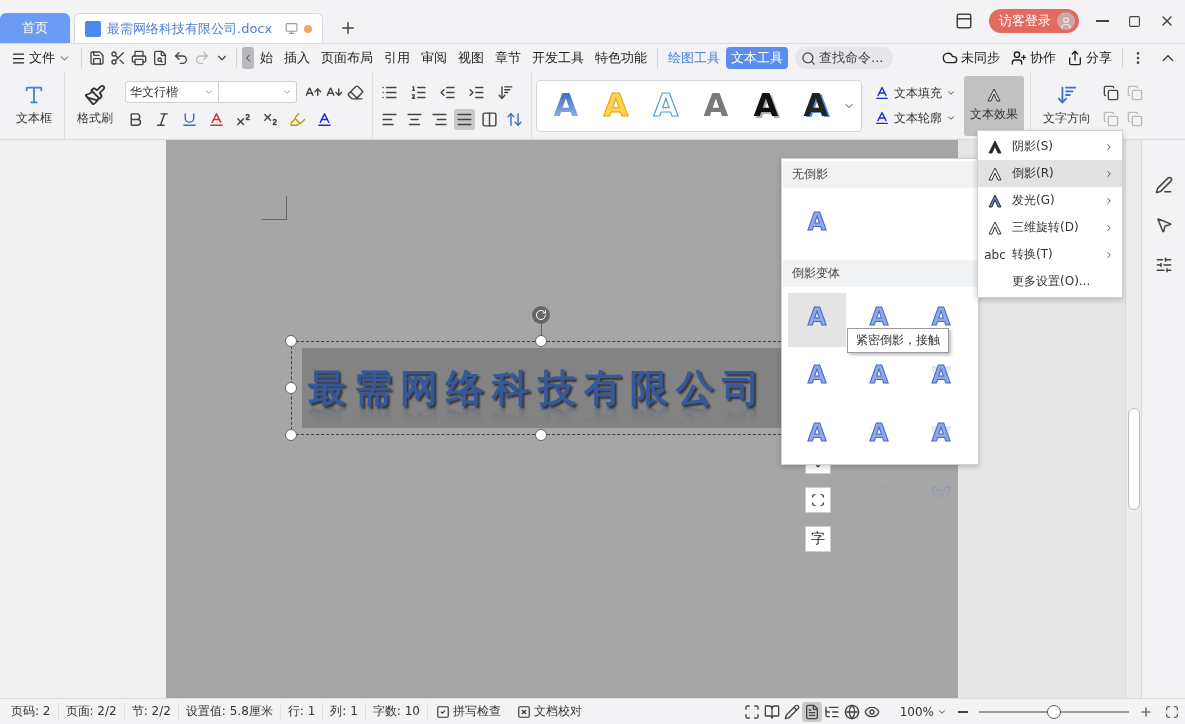  What do you see at coordinates (464, 119) in the screenshot?
I see `align-button` at bounding box center [464, 119].